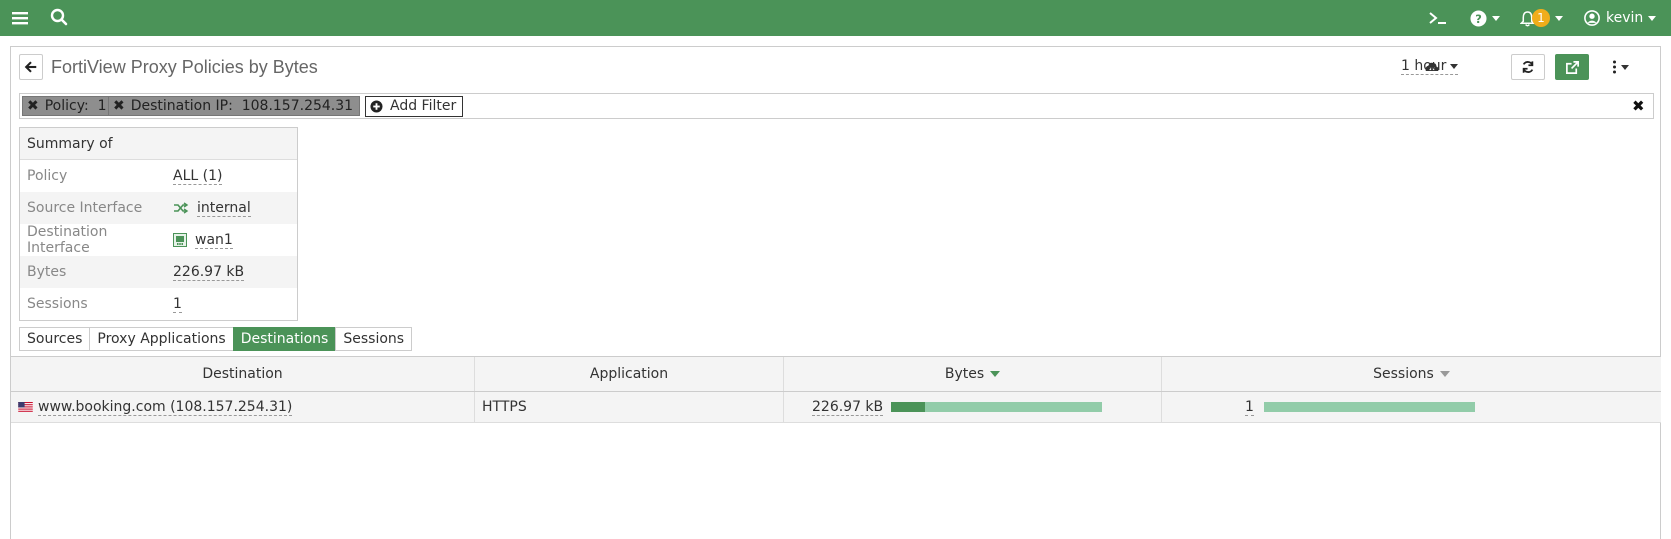 This screenshot has width=1671, height=539. I want to click on clear-filters-icon: ✖, so click(1638, 106).